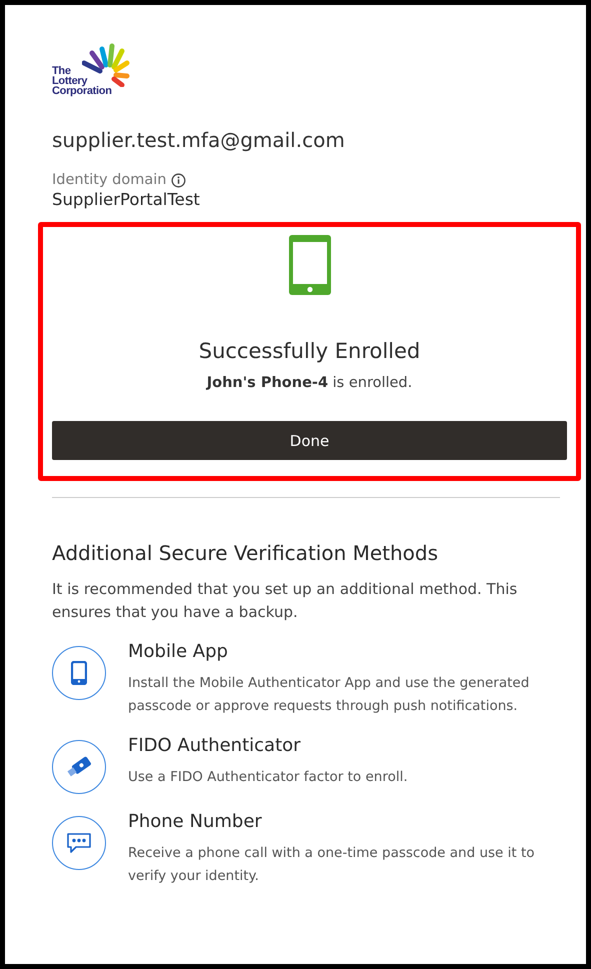  What do you see at coordinates (309, 383) in the screenshot?
I see `success-message: John's Phone-4 is enrolled.` at bounding box center [309, 383].